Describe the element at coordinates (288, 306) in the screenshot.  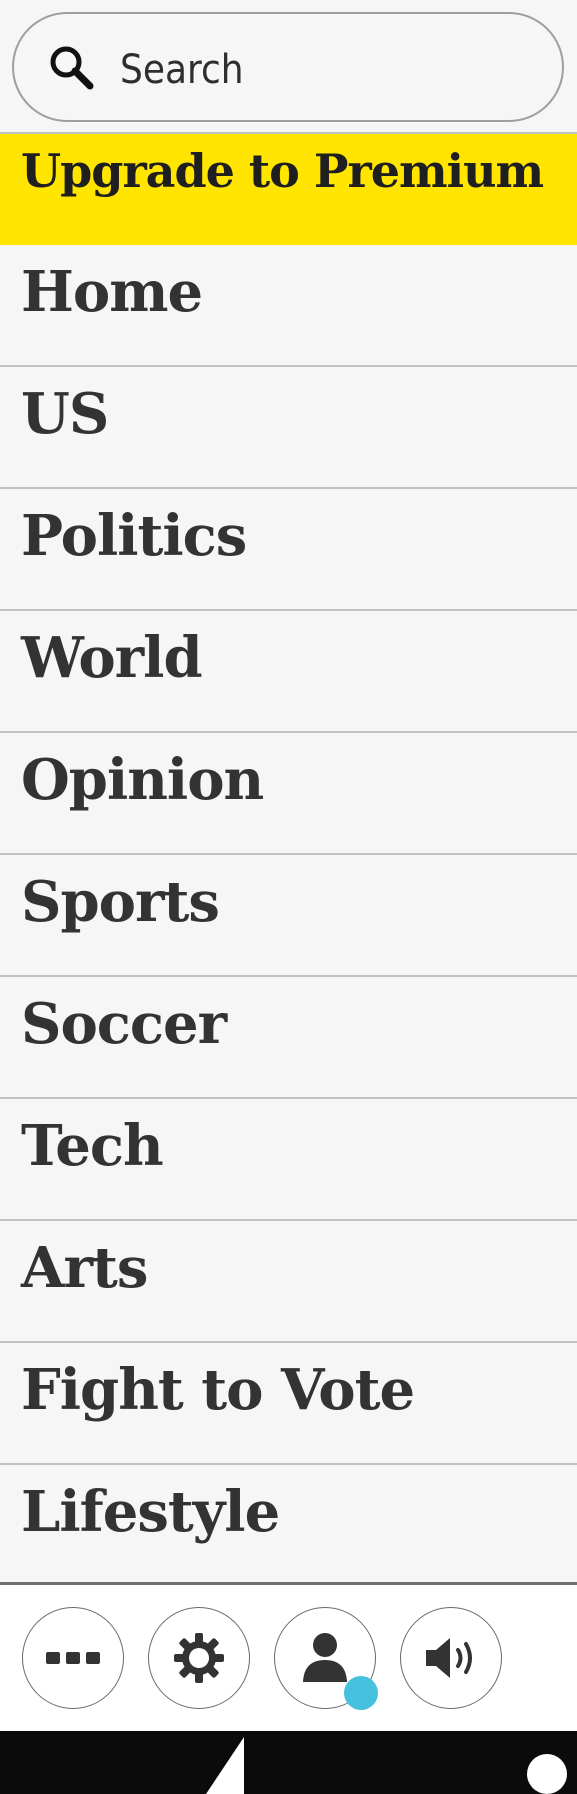
I see `nav-item-home: Home` at that location.